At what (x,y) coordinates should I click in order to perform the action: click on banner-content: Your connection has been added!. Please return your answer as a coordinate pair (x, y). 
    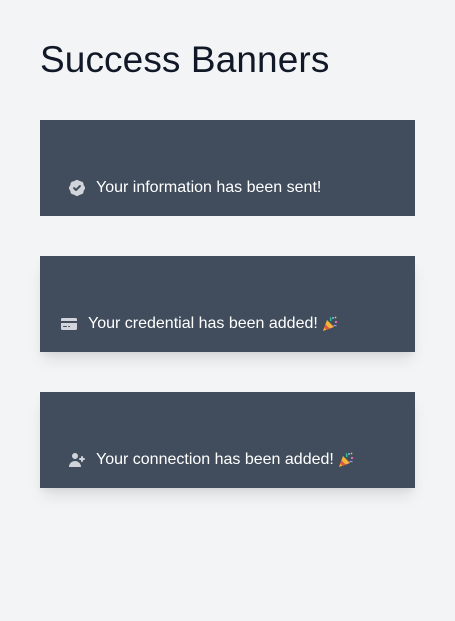
    Looking at the image, I should click on (210, 460).